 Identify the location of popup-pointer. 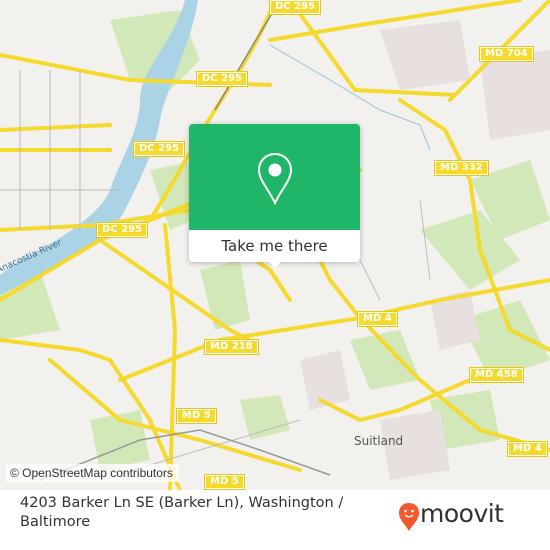
(275, 264).